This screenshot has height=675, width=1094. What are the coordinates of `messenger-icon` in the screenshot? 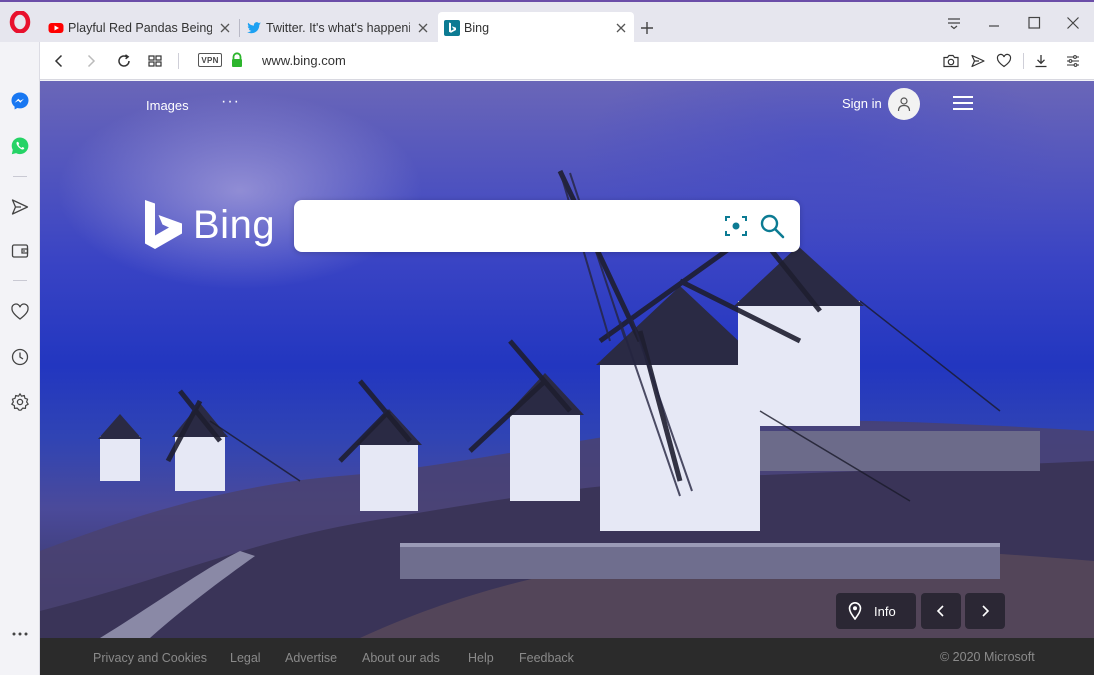 It's located at (20, 101).